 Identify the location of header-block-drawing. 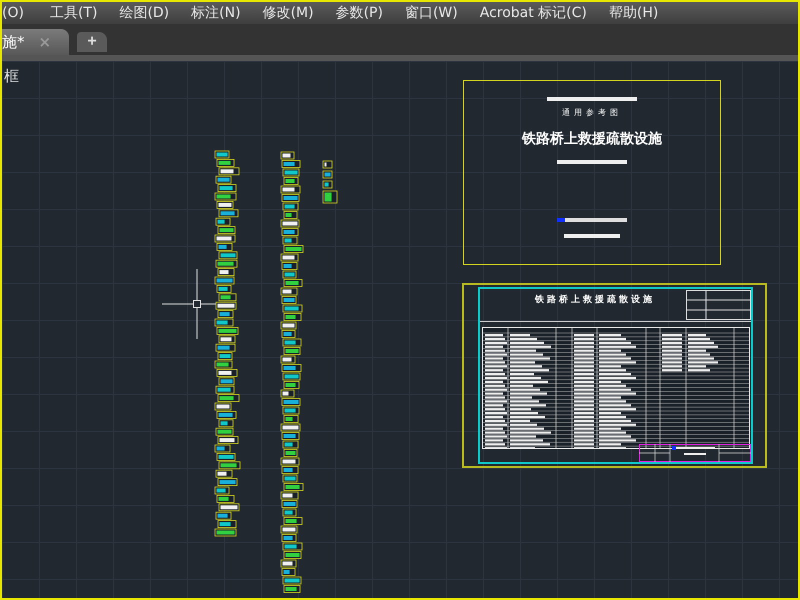
(718, 305).